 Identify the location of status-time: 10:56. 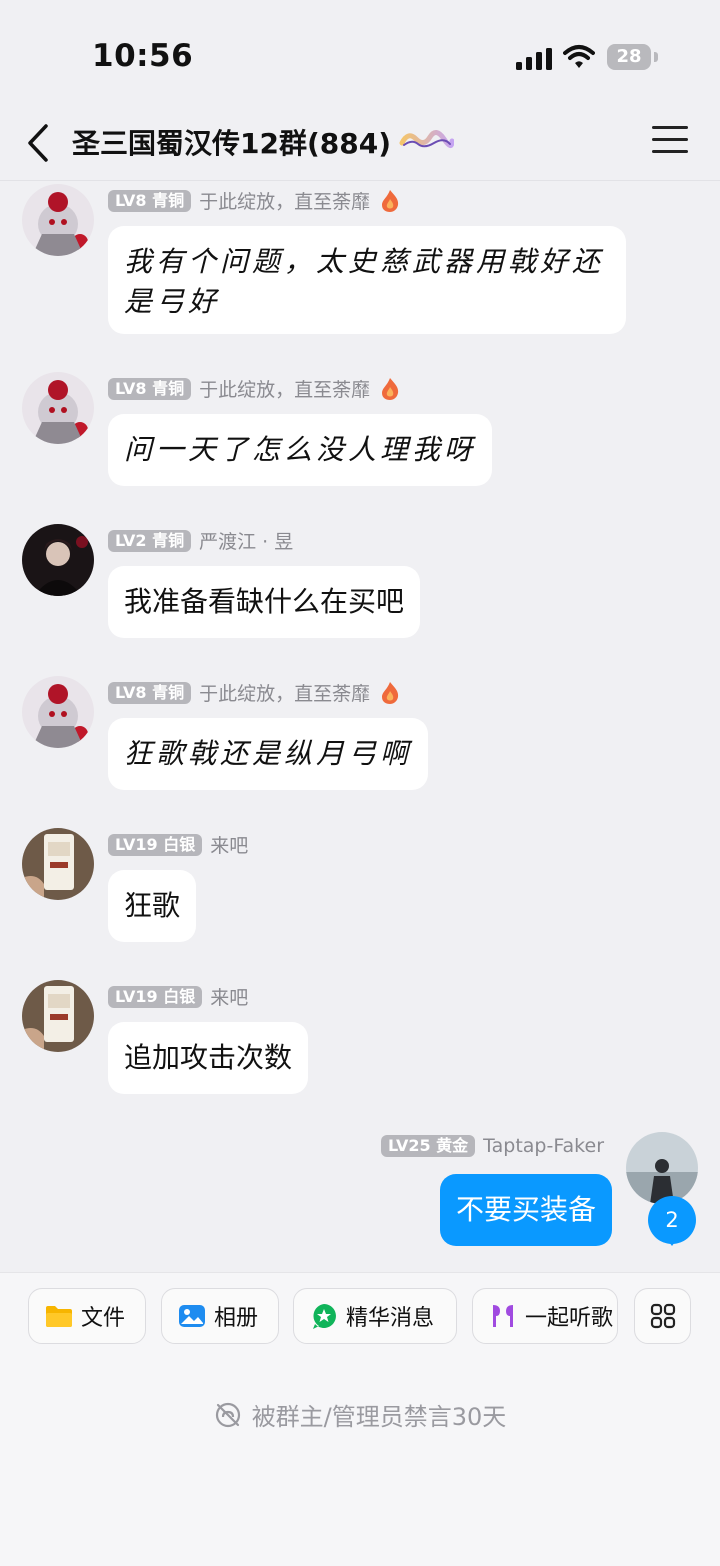
(143, 56).